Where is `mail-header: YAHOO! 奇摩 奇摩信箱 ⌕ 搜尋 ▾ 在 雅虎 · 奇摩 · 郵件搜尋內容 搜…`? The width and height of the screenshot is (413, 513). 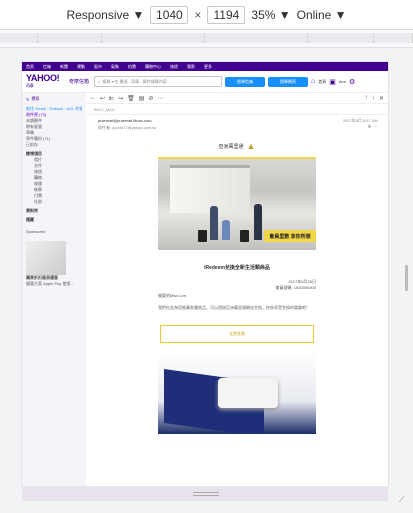 mail-header: YAHOO! 奇摩 奇摩信箱 ⌕ 搜尋 ▾ 在 雅虎 · 奇摩 · 郵件搜尋內容 搜… is located at coordinates (205, 82).